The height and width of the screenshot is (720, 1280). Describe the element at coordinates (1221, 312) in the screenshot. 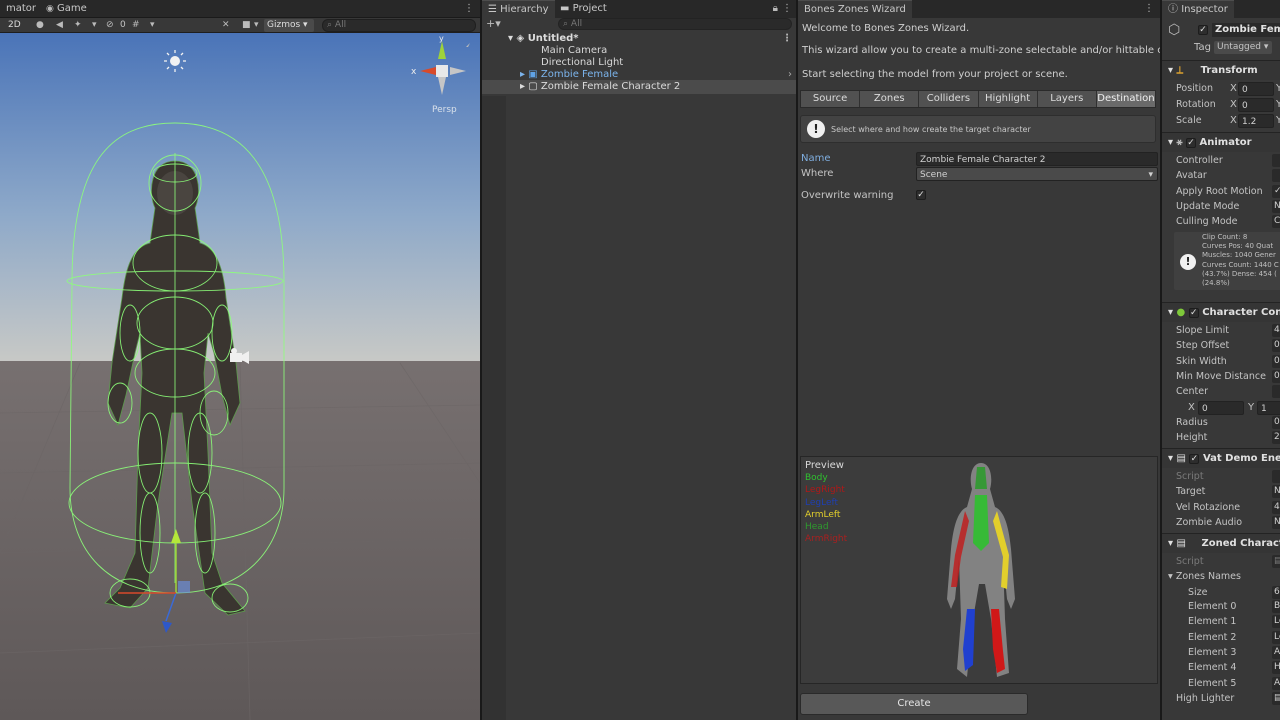

I see `character-controller-header: ▾ ● ✓ Character Contr` at that location.